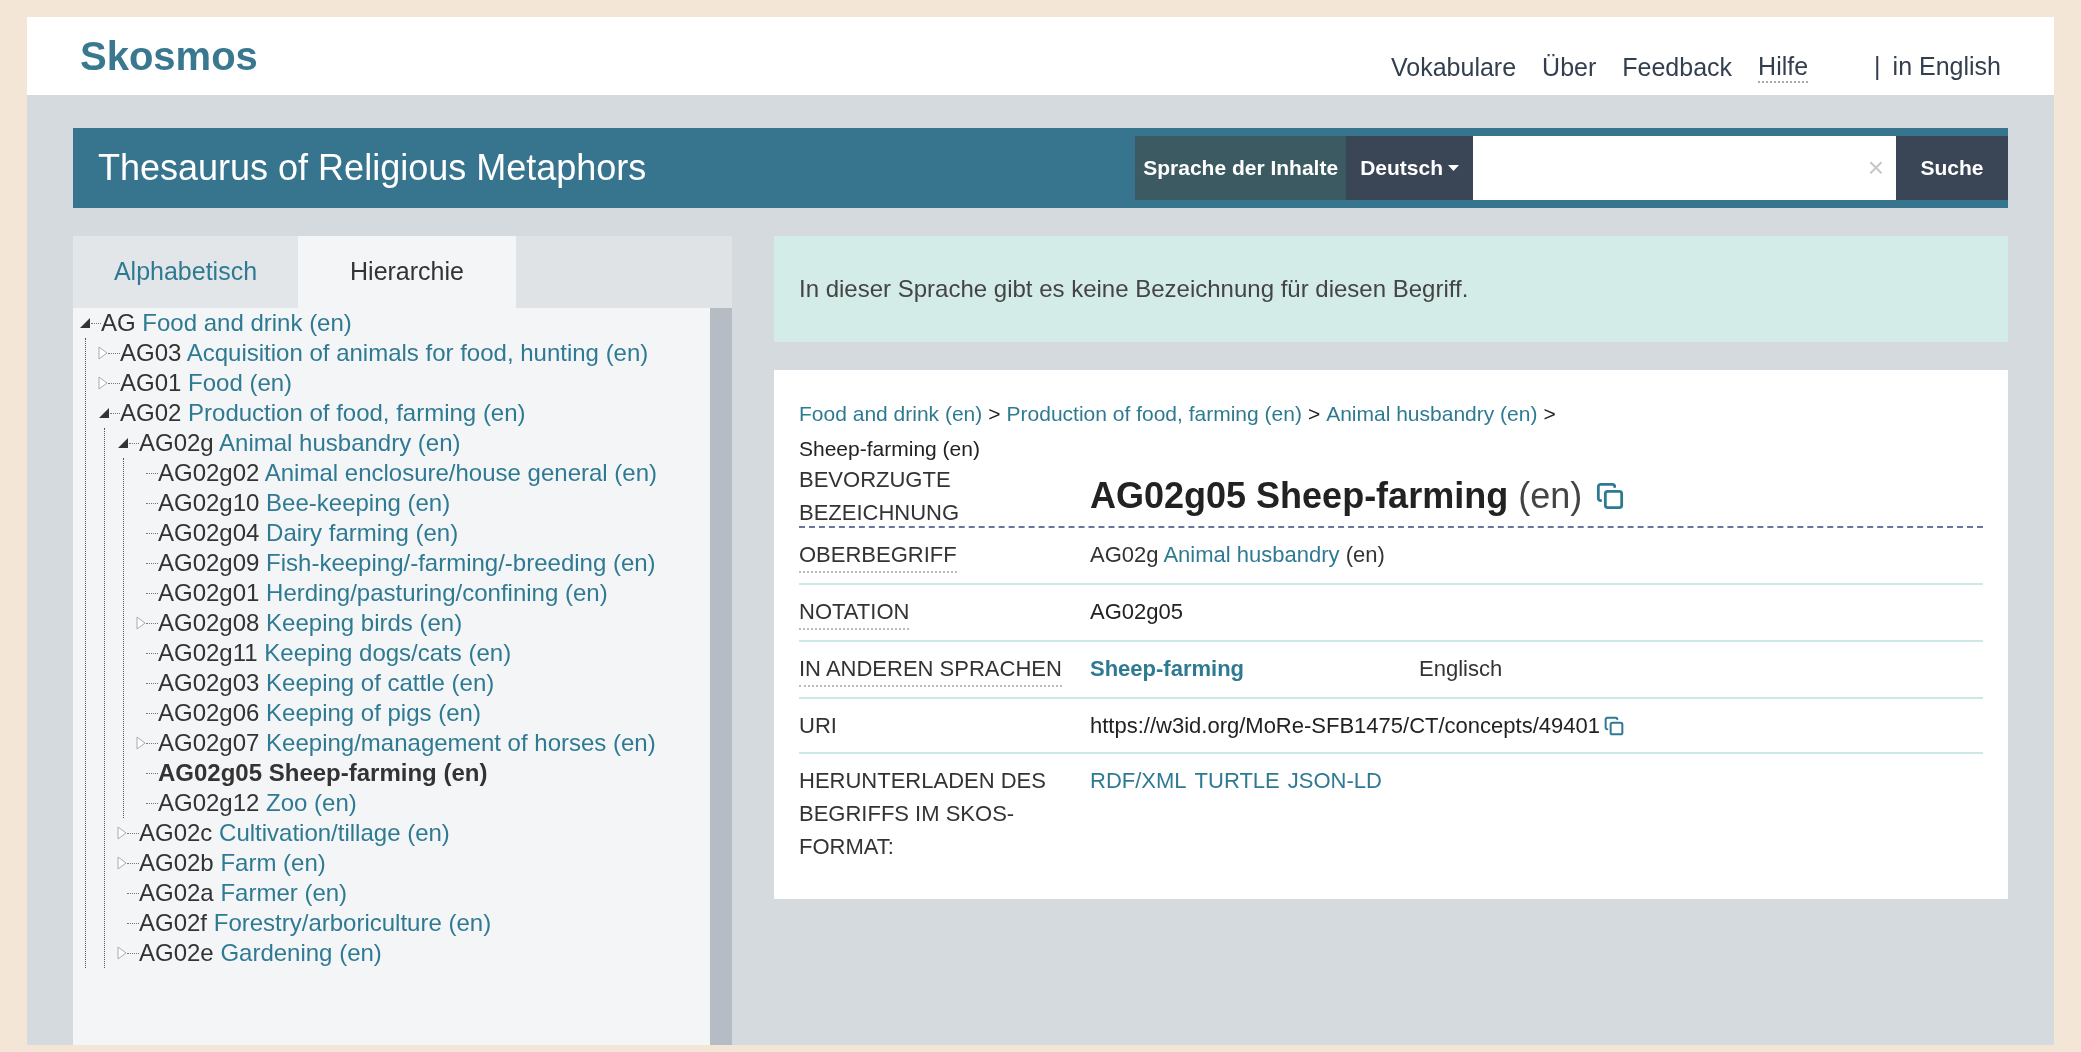 The image size is (2081, 1052). I want to click on tree-link: Zoo (en), so click(311, 802).